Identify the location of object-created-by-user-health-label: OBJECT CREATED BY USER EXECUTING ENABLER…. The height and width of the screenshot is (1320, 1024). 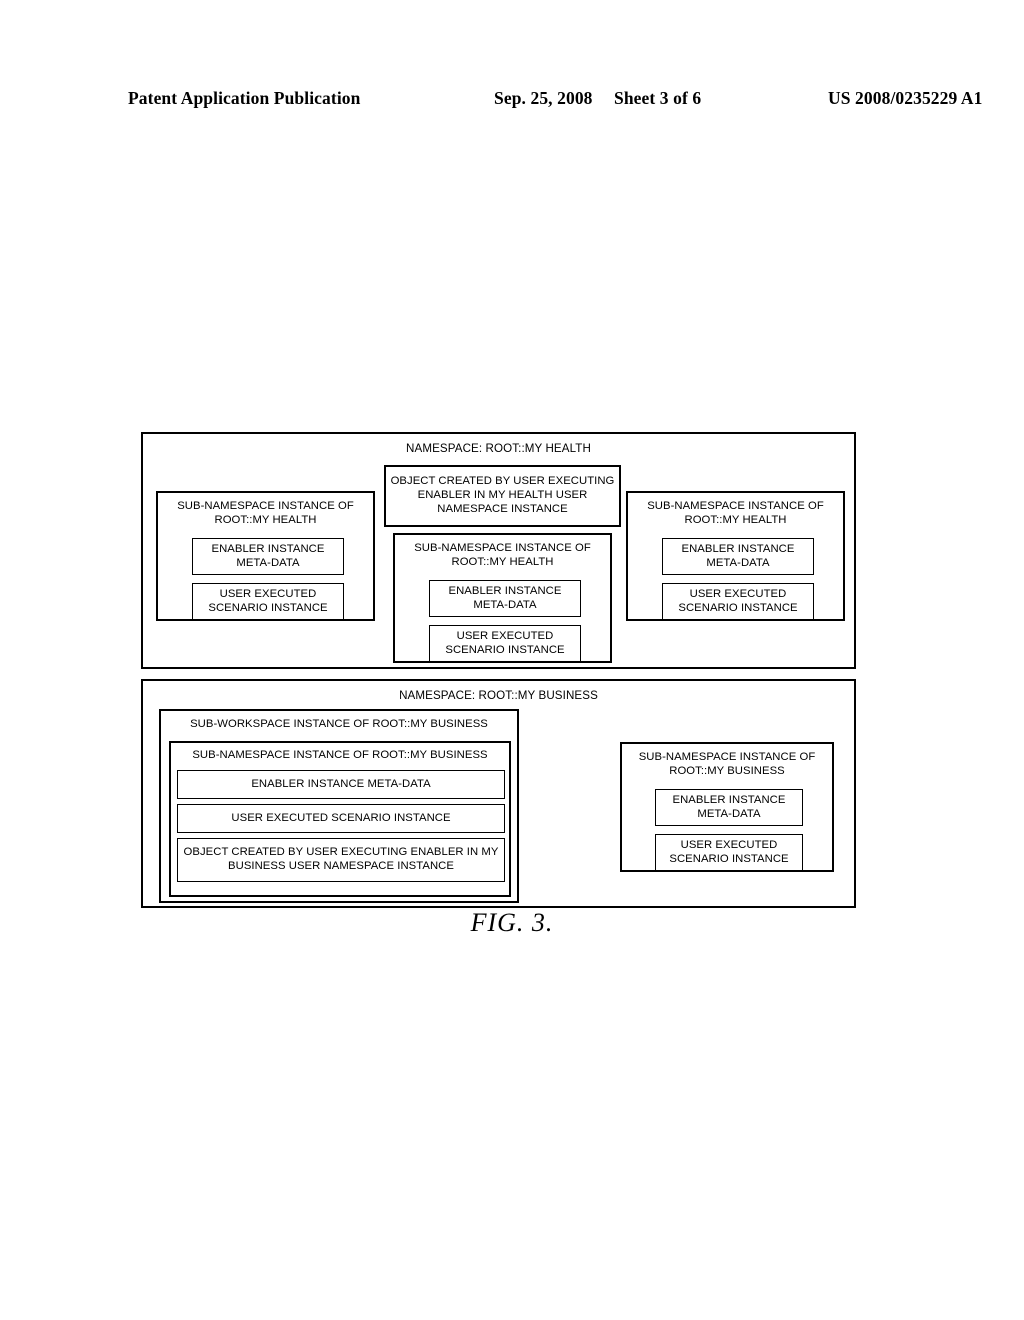
(502, 495).